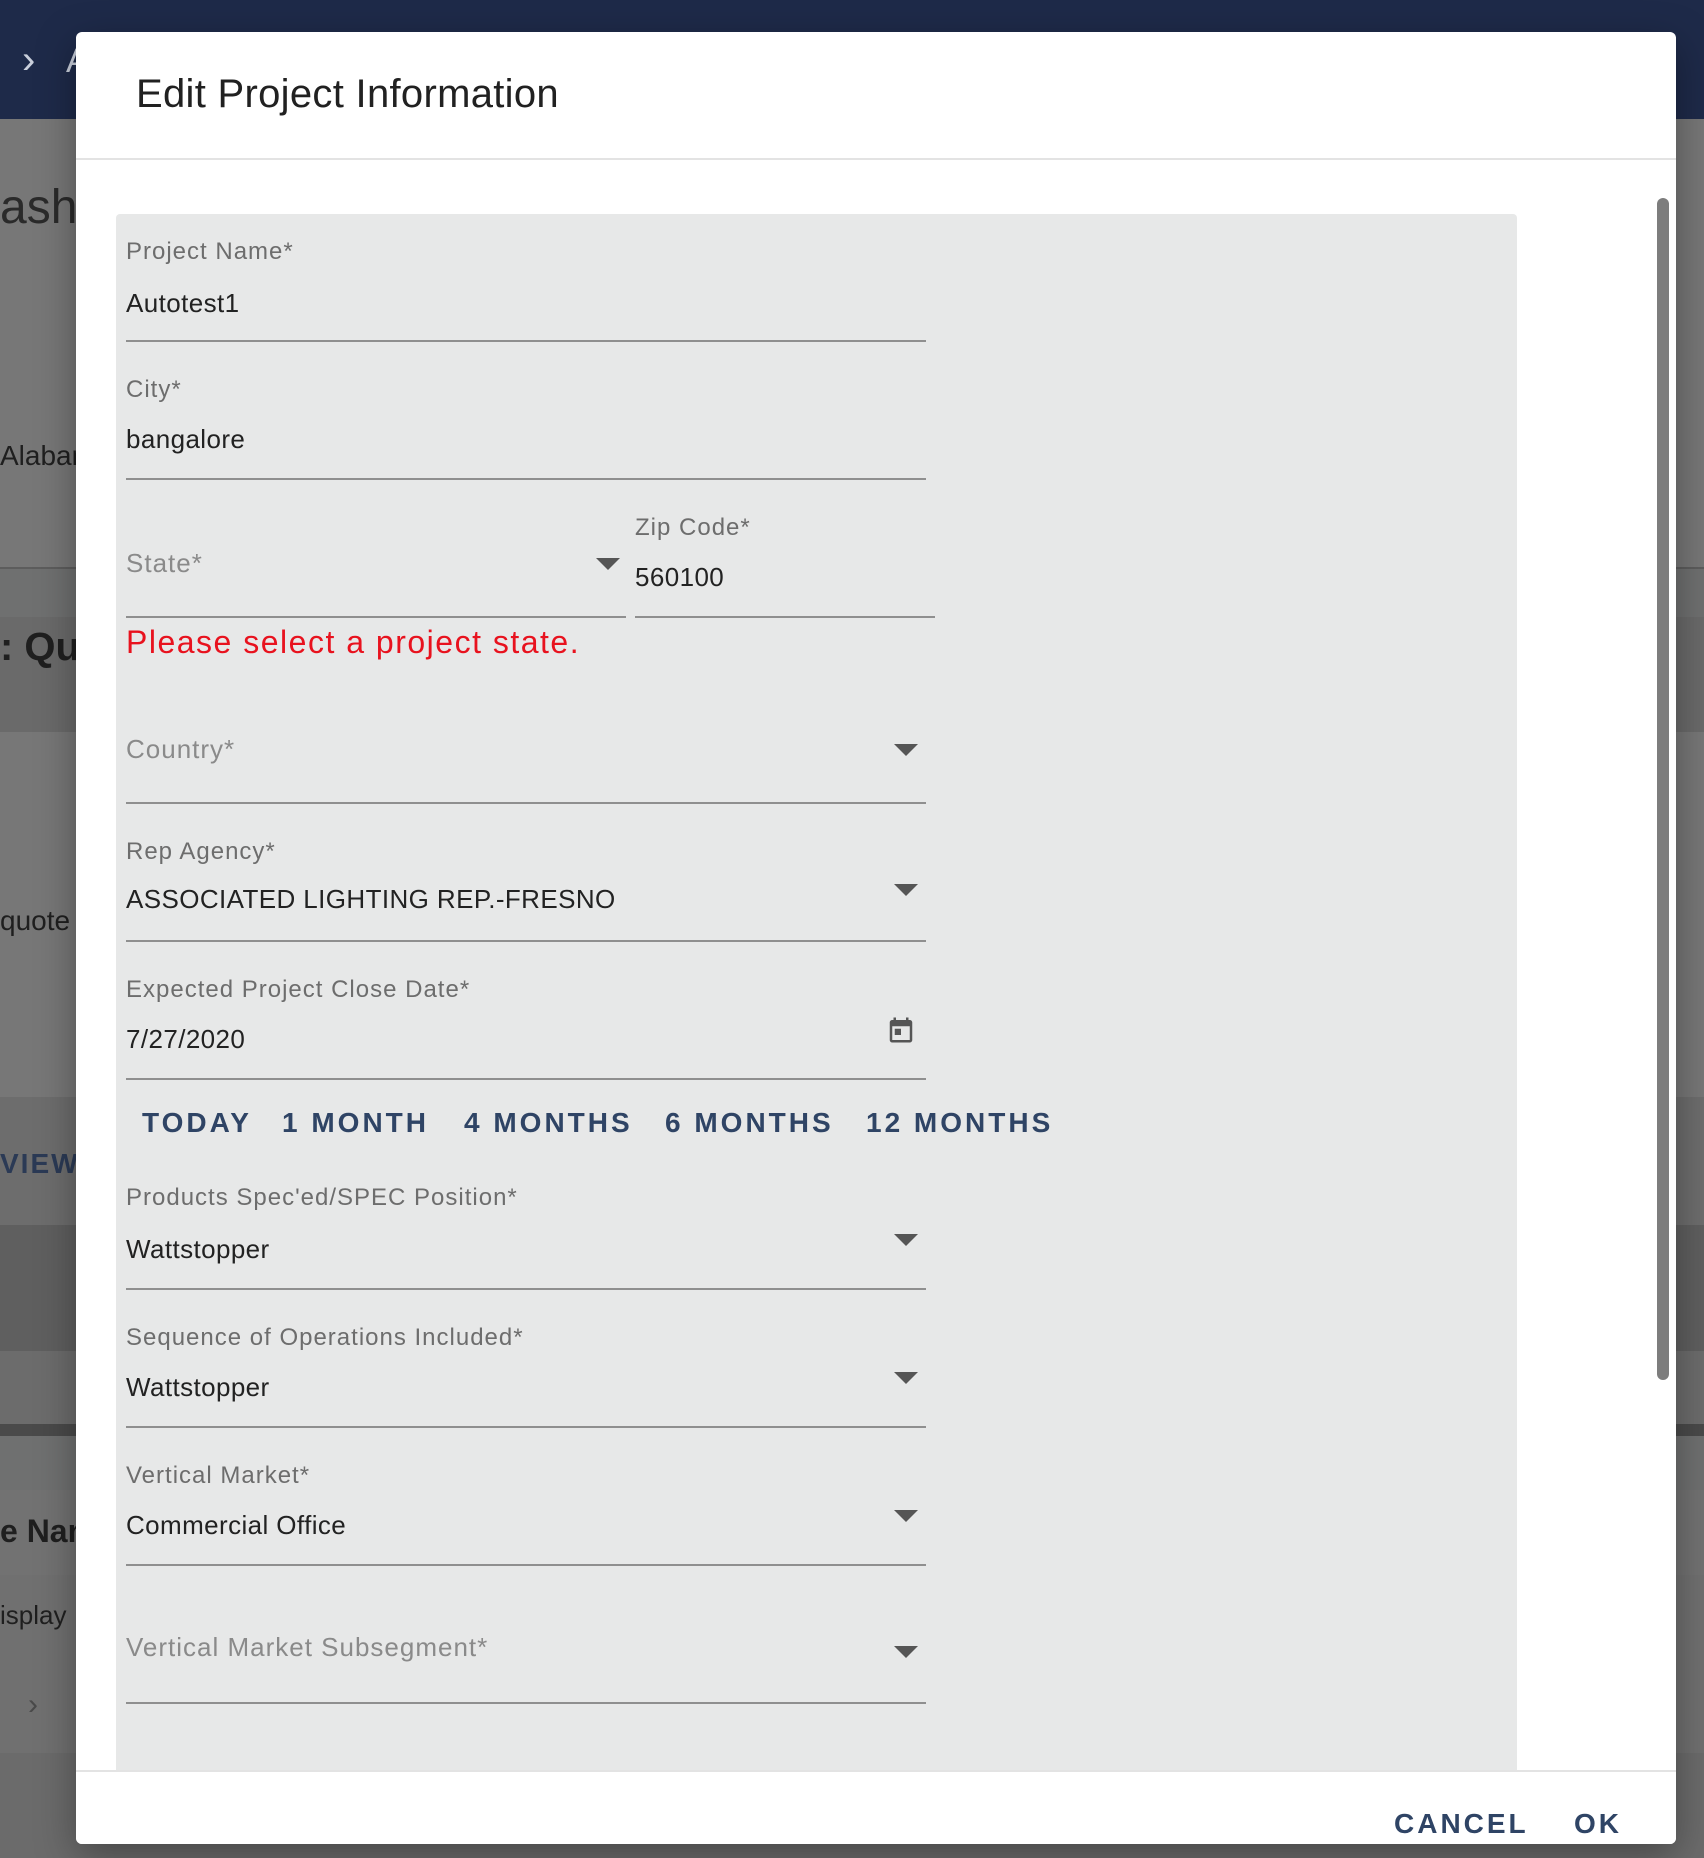  What do you see at coordinates (325, 1337) in the screenshot?
I see `sequence-ops-label: Sequence of Operations Included*` at bounding box center [325, 1337].